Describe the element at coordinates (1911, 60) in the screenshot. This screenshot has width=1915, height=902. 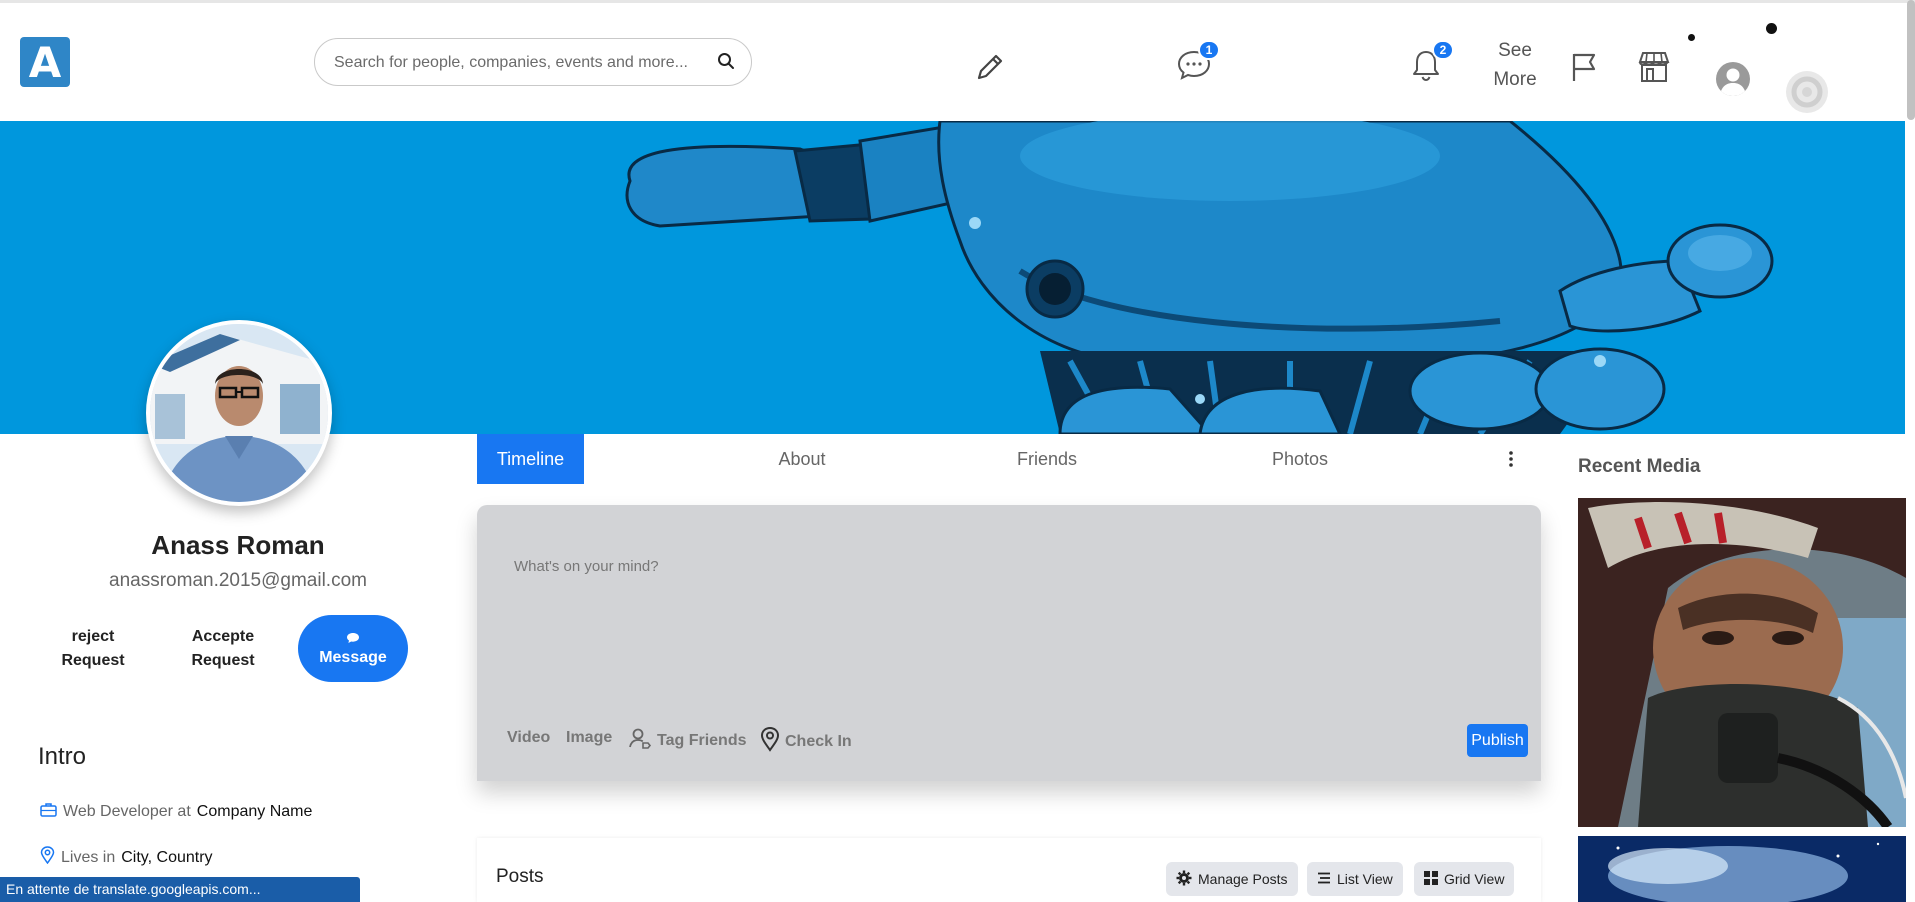
I see `scrollbar-thumb` at that location.